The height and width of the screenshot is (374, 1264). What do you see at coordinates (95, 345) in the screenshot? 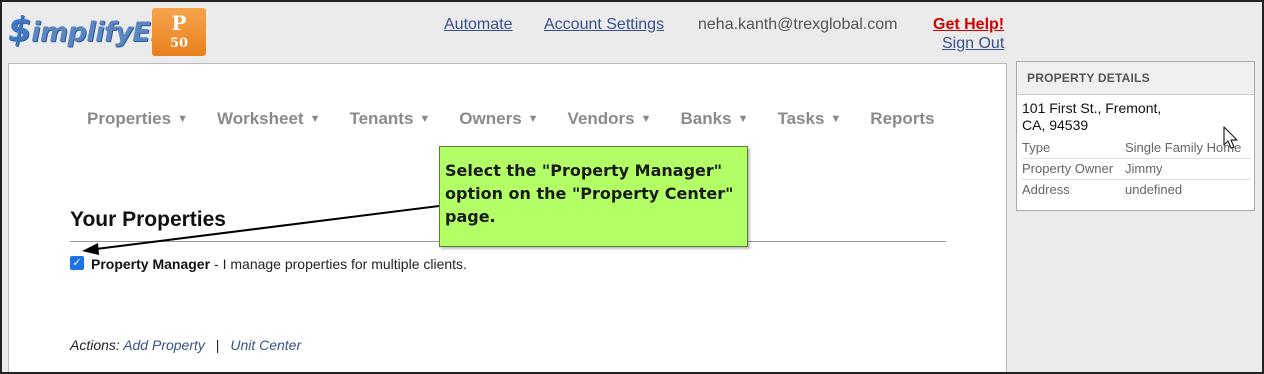
I see `actions-prefix: Actions:` at bounding box center [95, 345].